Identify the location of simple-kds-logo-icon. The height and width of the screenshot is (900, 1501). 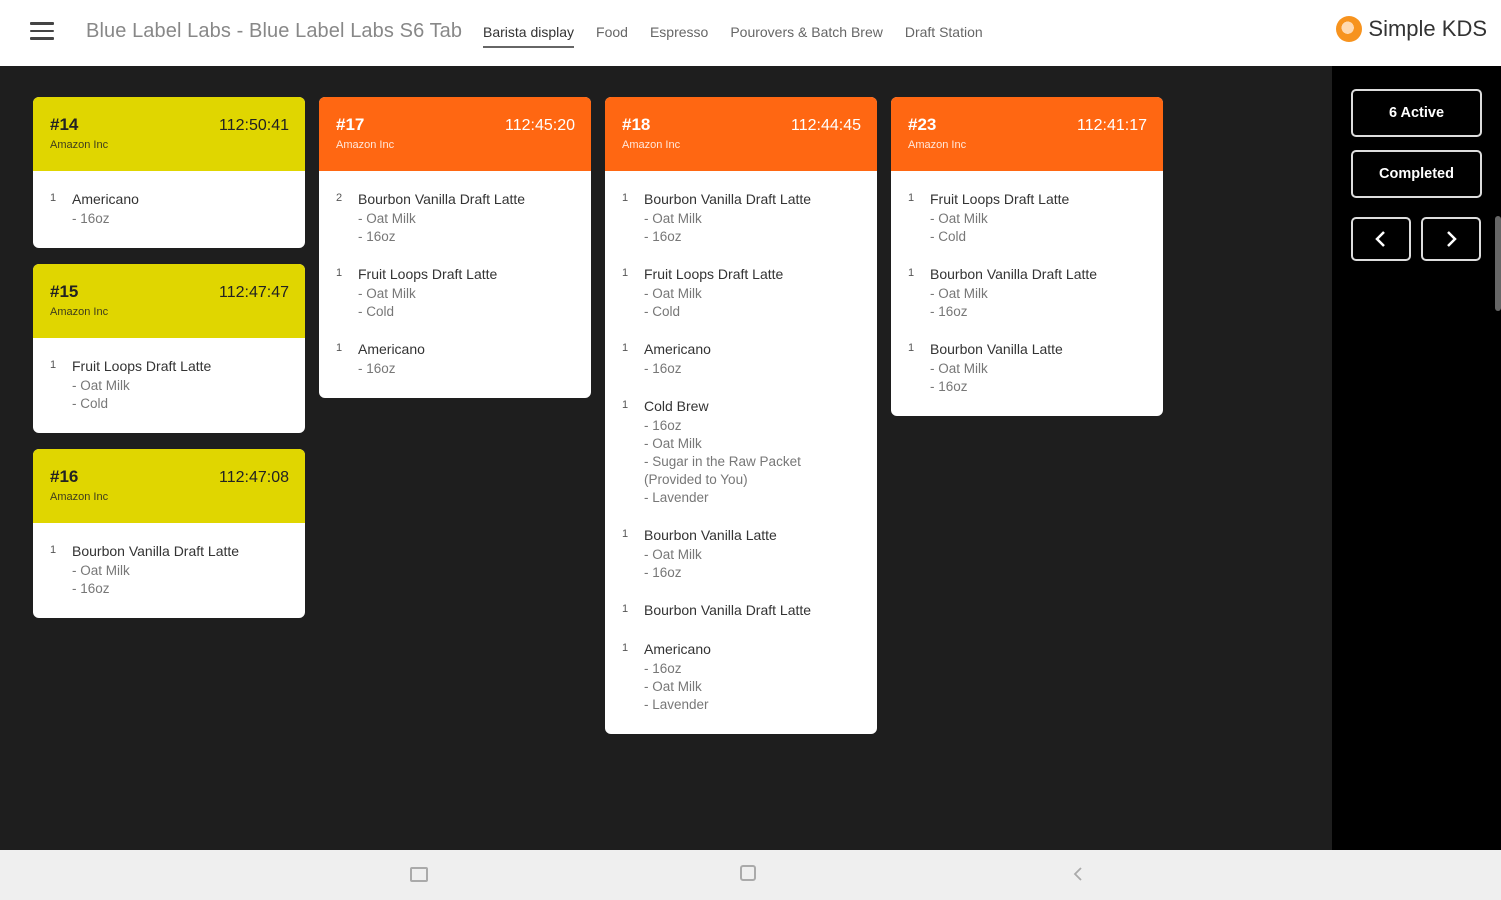
(1349, 29).